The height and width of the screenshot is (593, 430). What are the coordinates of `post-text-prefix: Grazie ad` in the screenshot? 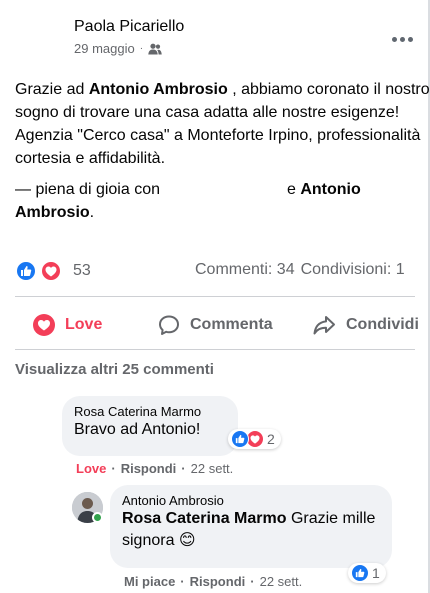 It's located at (52, 89).